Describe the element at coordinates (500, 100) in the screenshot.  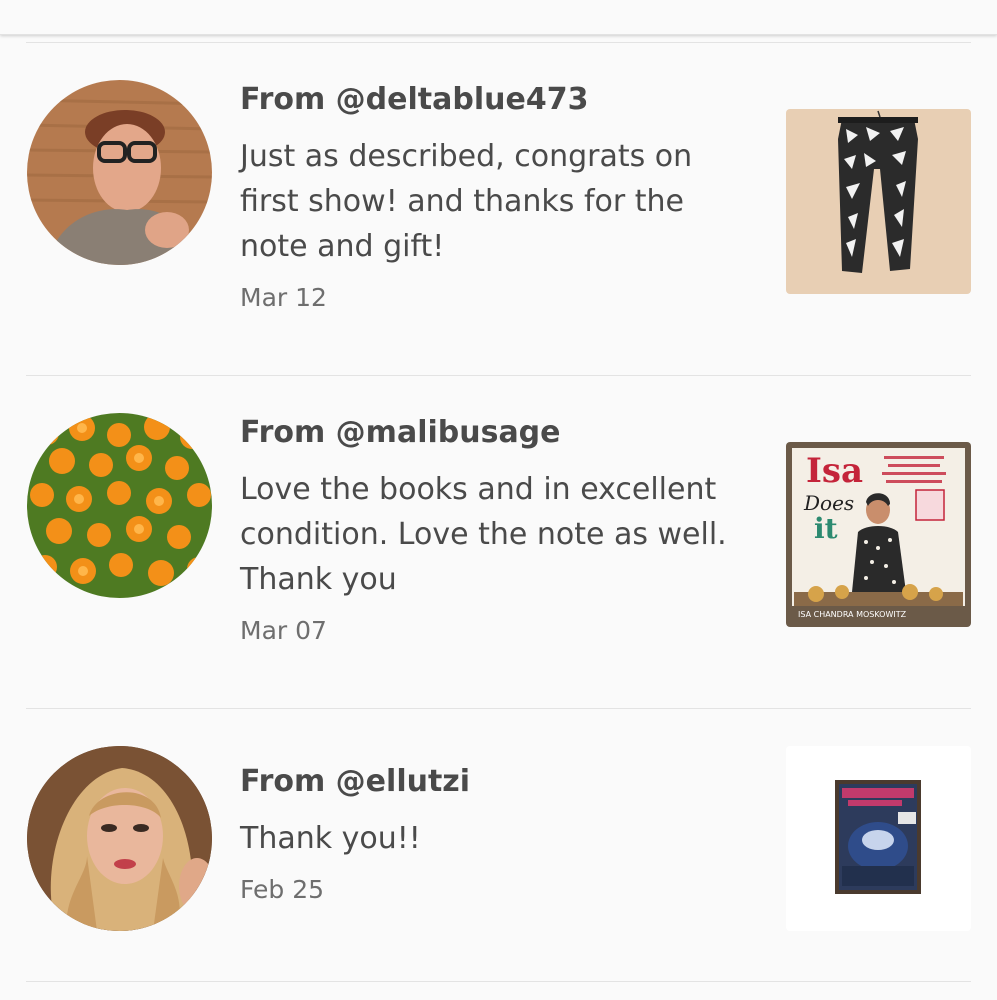
I see `review-author: From @deltablue473` at that location.